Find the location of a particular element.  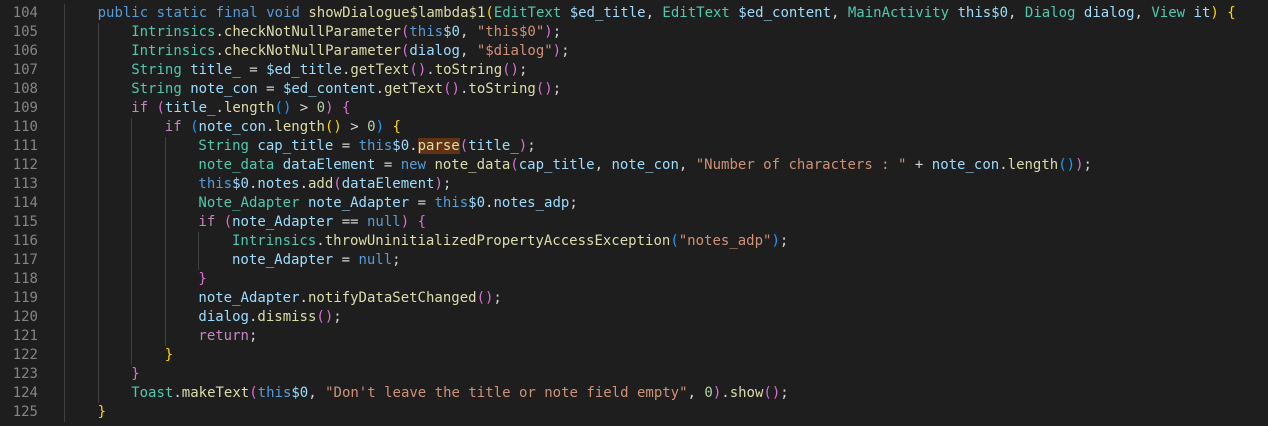

code-token: if is located at coordinates (173, 127).